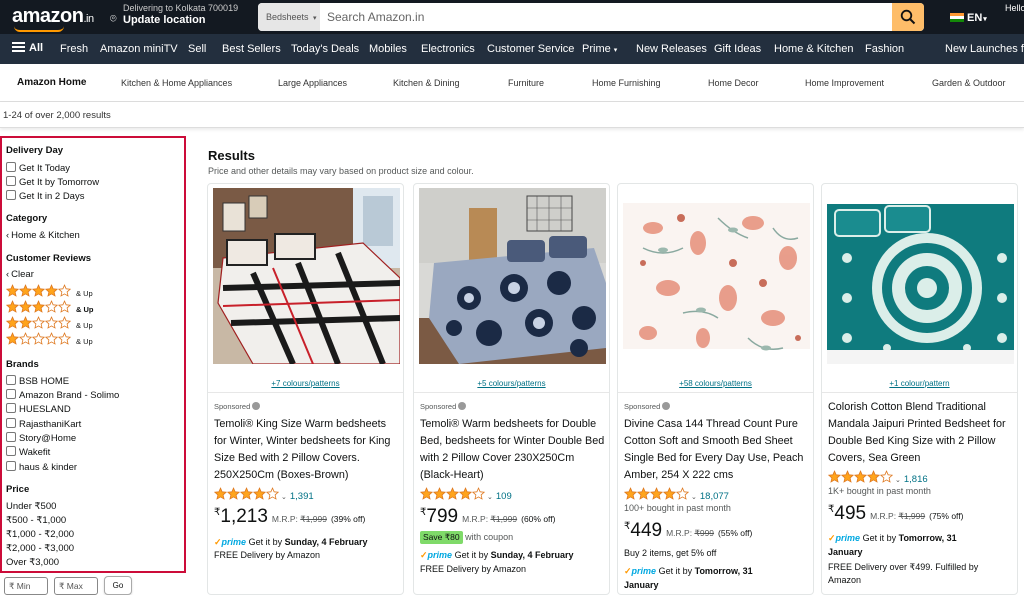  What do you see at coordinates (969, 83) in the screenshot?
I see `subnav-garden-outdoor: Garden & Outdoor` at bounding box center [969, 83].